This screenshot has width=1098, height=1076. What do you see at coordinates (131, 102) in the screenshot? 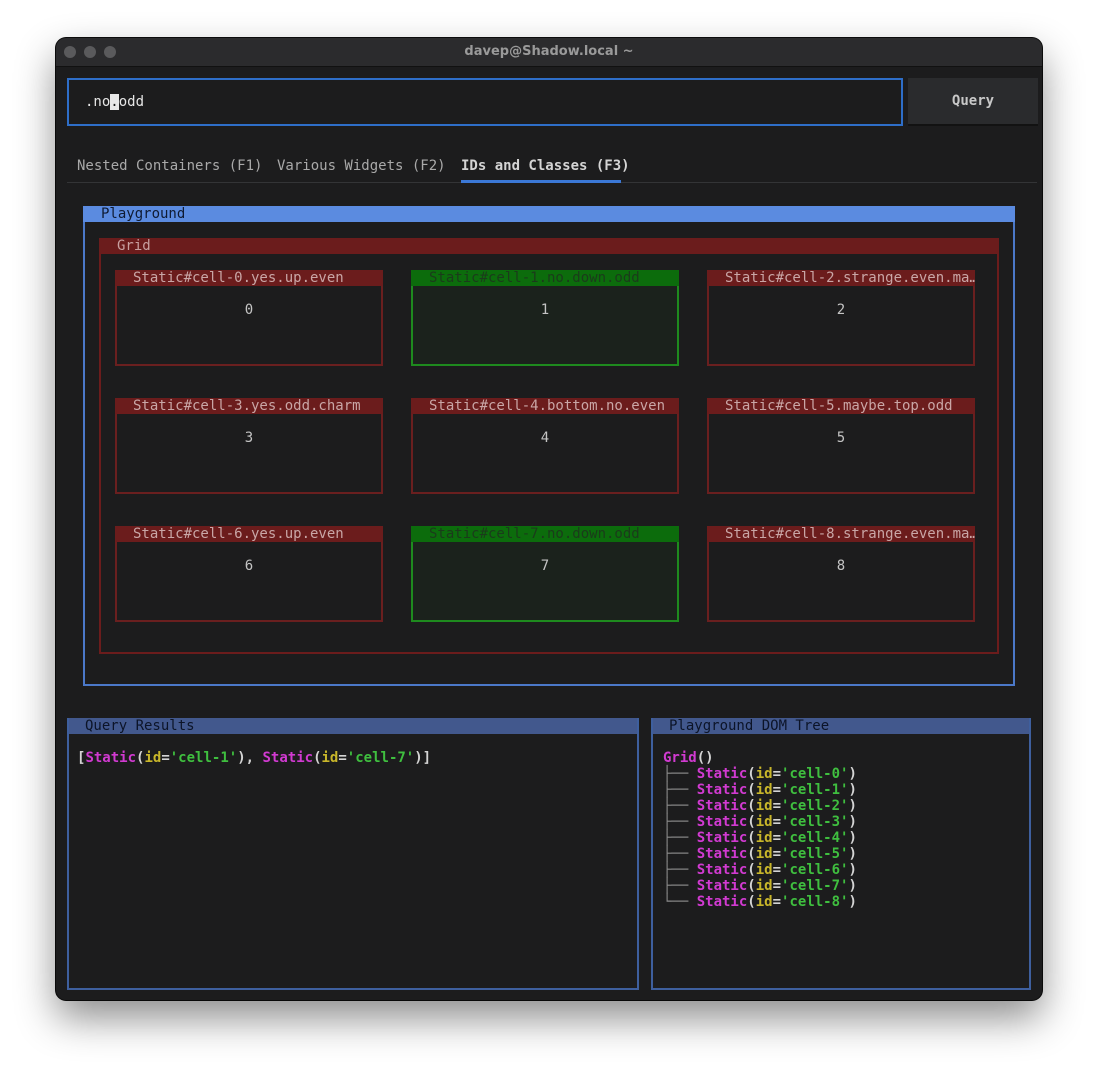
I see `query-text-after: odd` at bounding box center [131, 102].